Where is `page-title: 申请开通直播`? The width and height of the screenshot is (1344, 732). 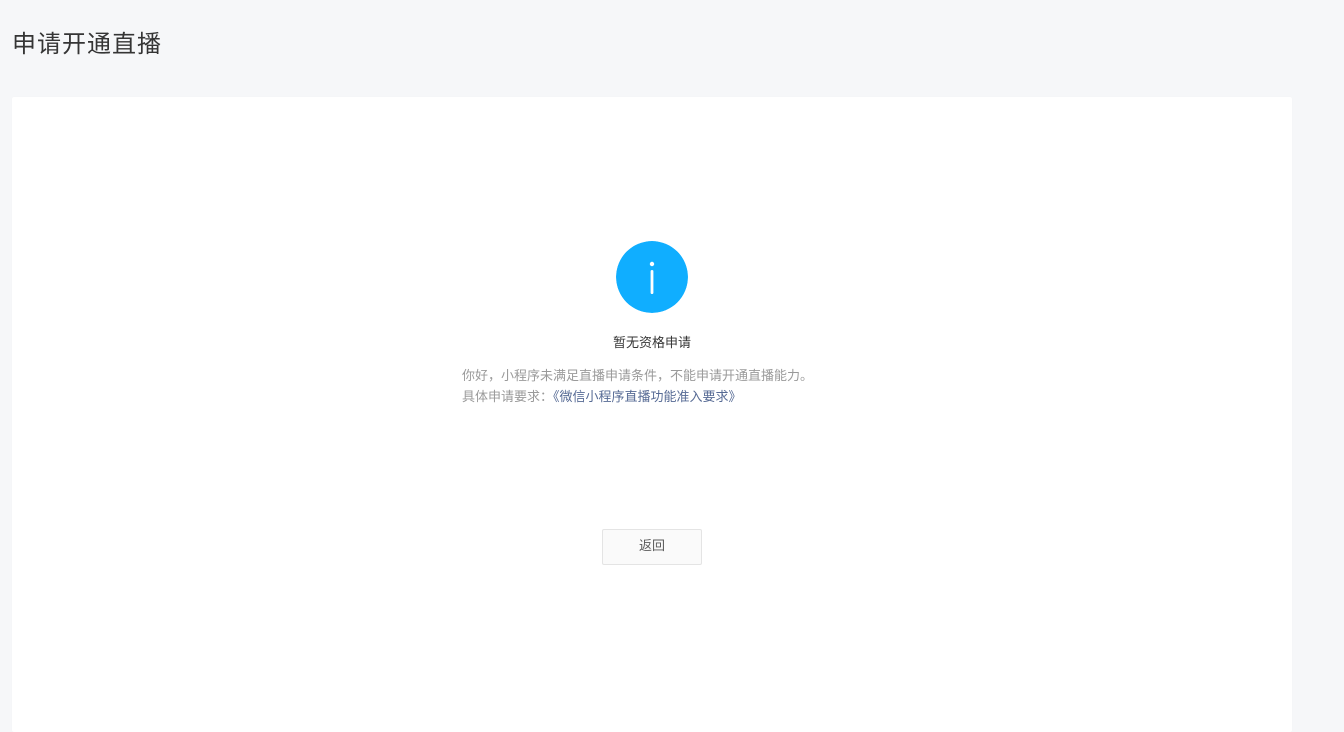 page-title: 申请开通直播 is located at coordinates (87, 44).